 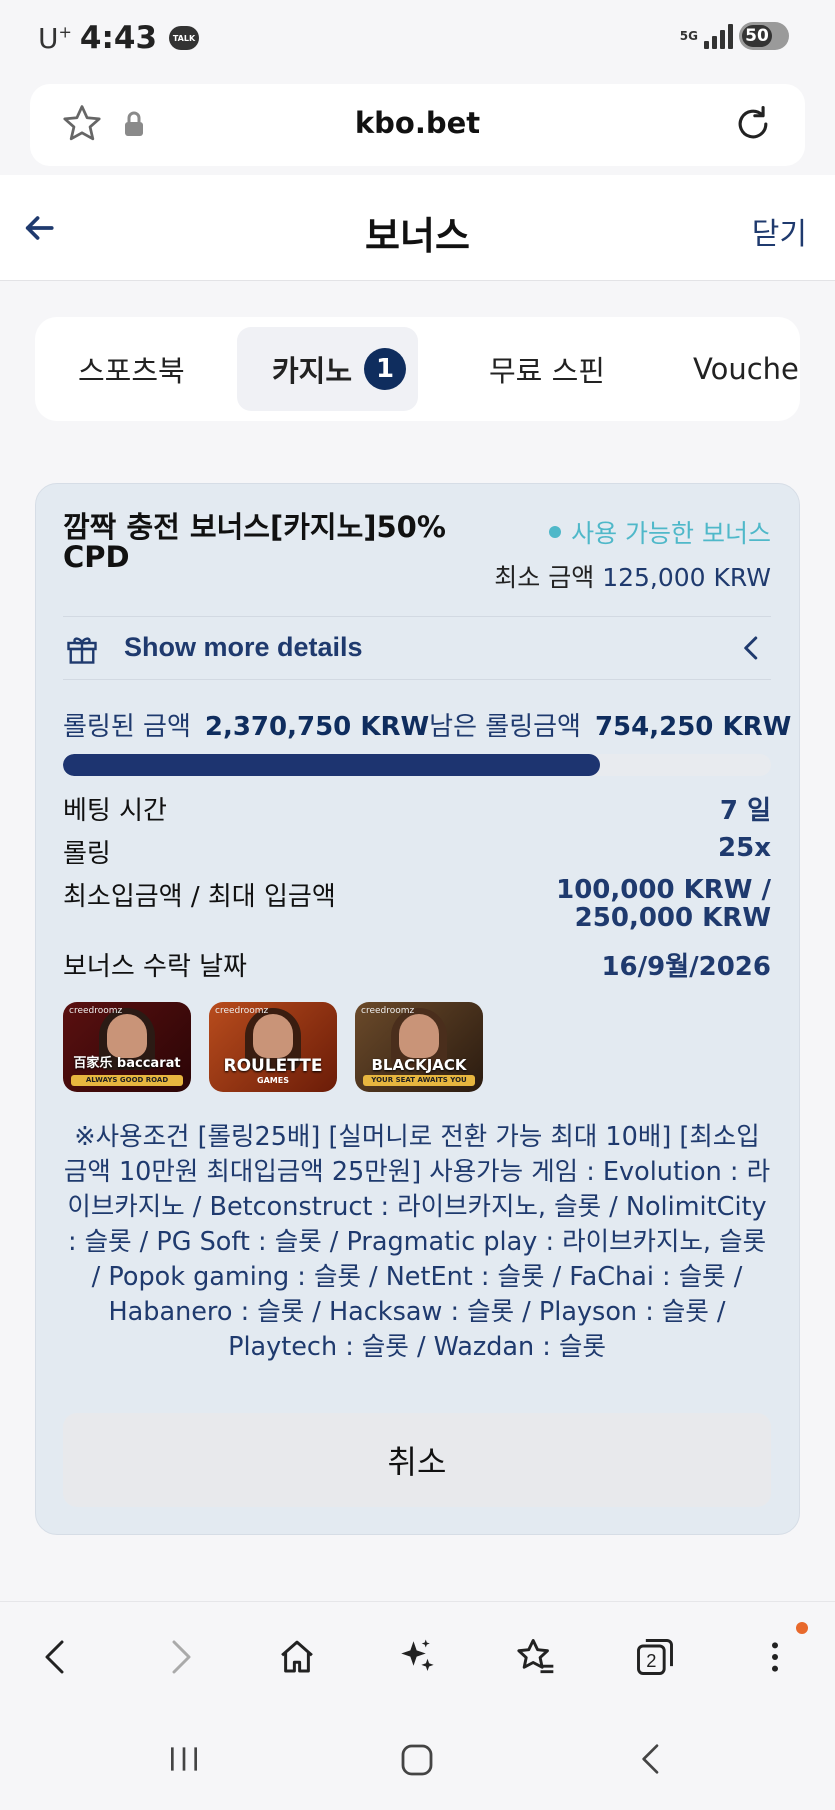 I want to click on forward-icon, so click(x=179, y=1657).